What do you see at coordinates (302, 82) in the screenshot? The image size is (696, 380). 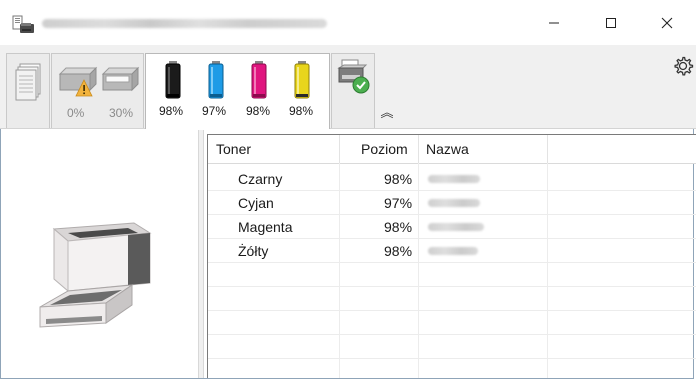 I see `toner-yellow-cartridge-icon` at bounding box center [302, 82].